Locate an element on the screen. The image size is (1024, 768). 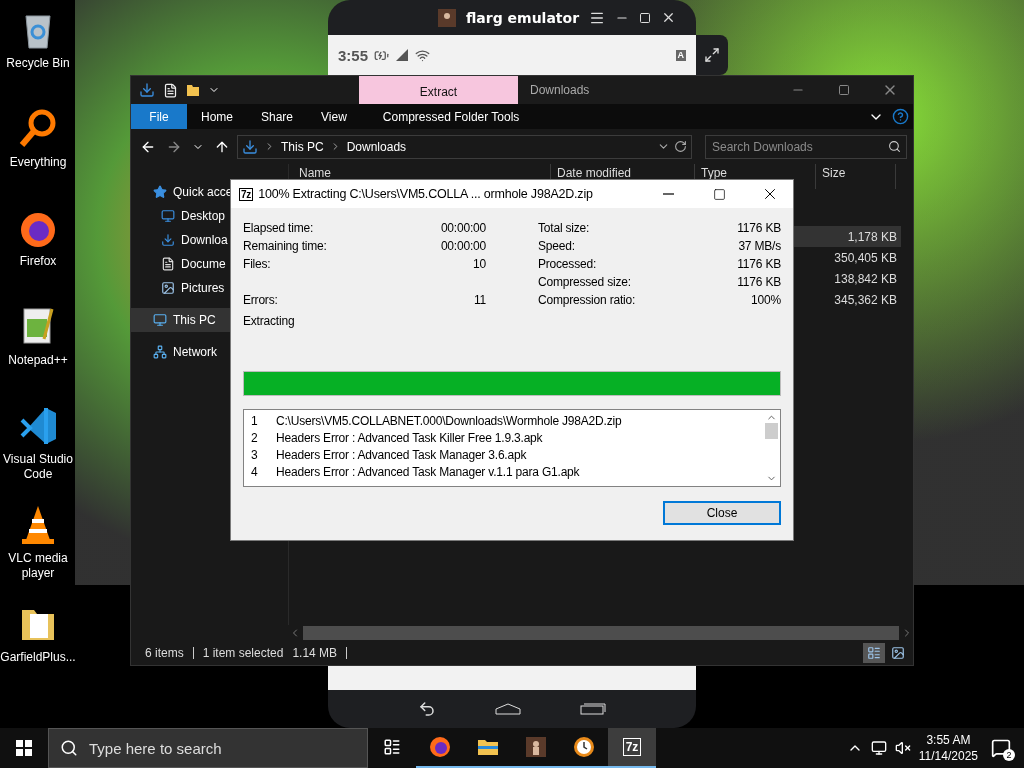
back-icon is located at coordinates (426, 709).